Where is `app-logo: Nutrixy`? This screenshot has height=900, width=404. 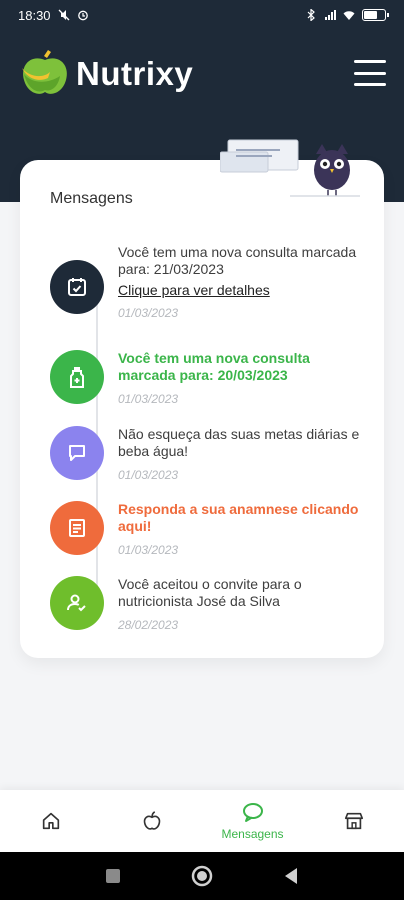 app-logo: Nutrixy is located at coordinates (106, 74).